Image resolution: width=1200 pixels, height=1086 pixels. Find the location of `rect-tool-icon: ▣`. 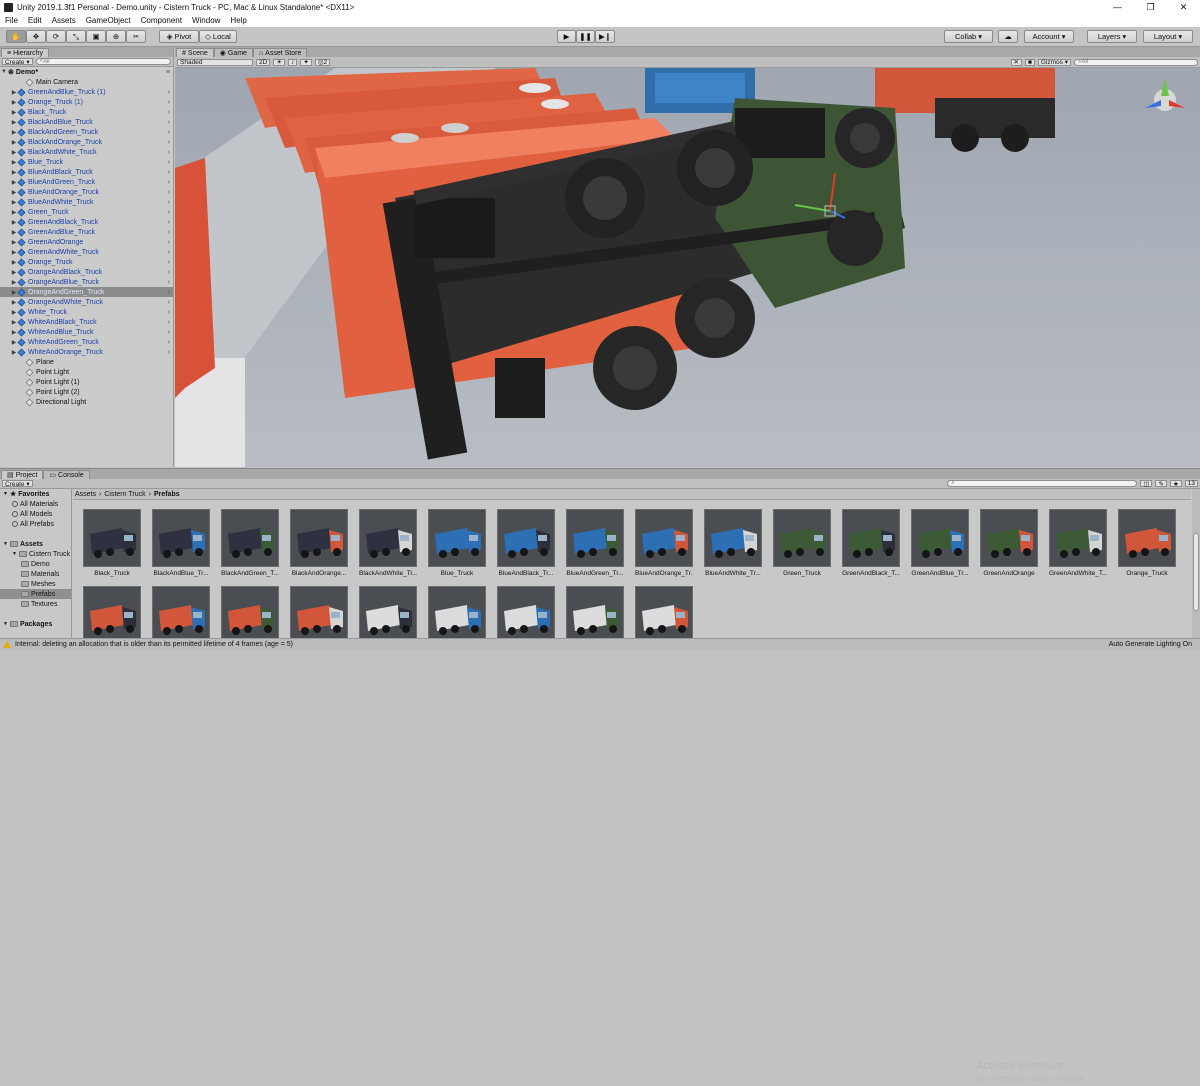

rect-tool-icon: ▣ is located at coordinates (96, 36).